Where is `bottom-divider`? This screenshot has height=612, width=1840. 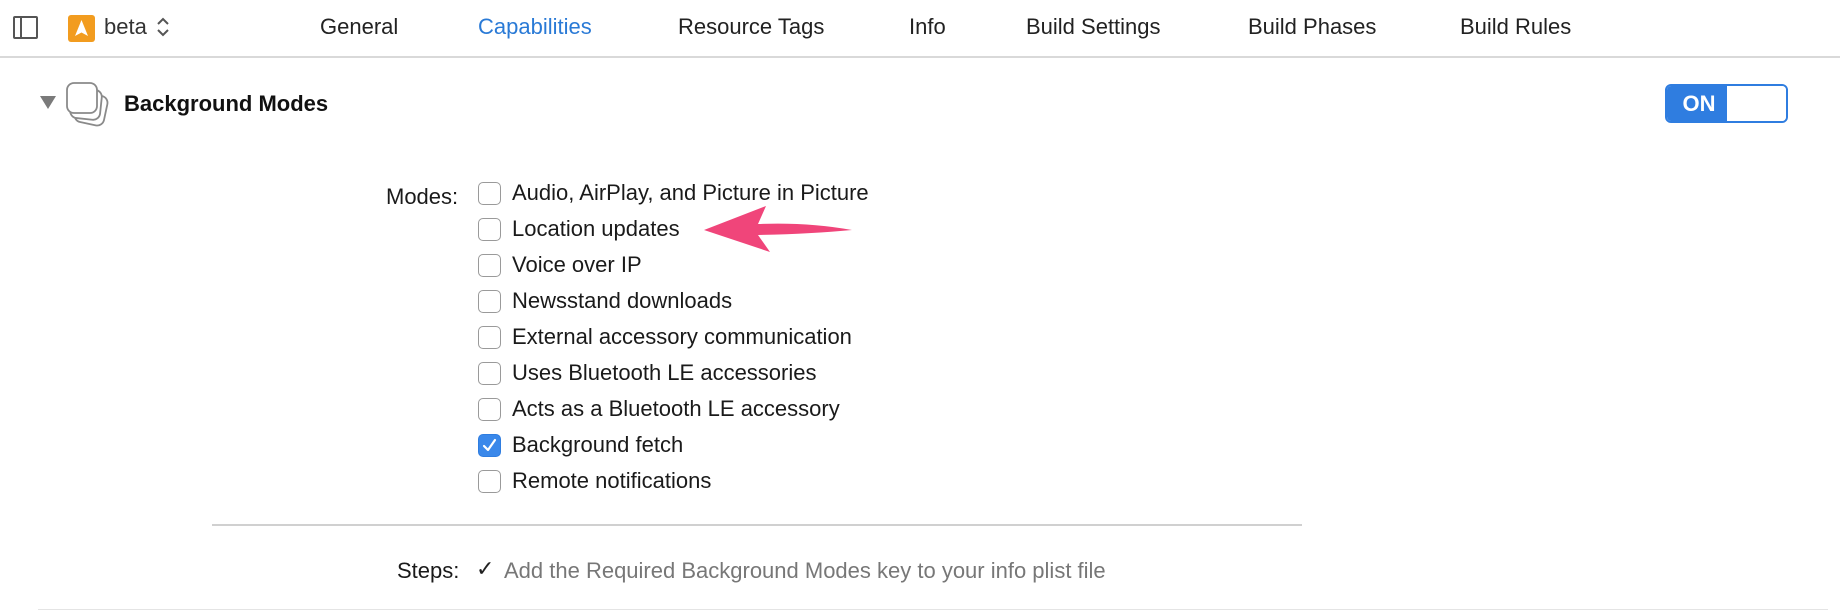 bottom-divider is located at coordinates (933, 609).